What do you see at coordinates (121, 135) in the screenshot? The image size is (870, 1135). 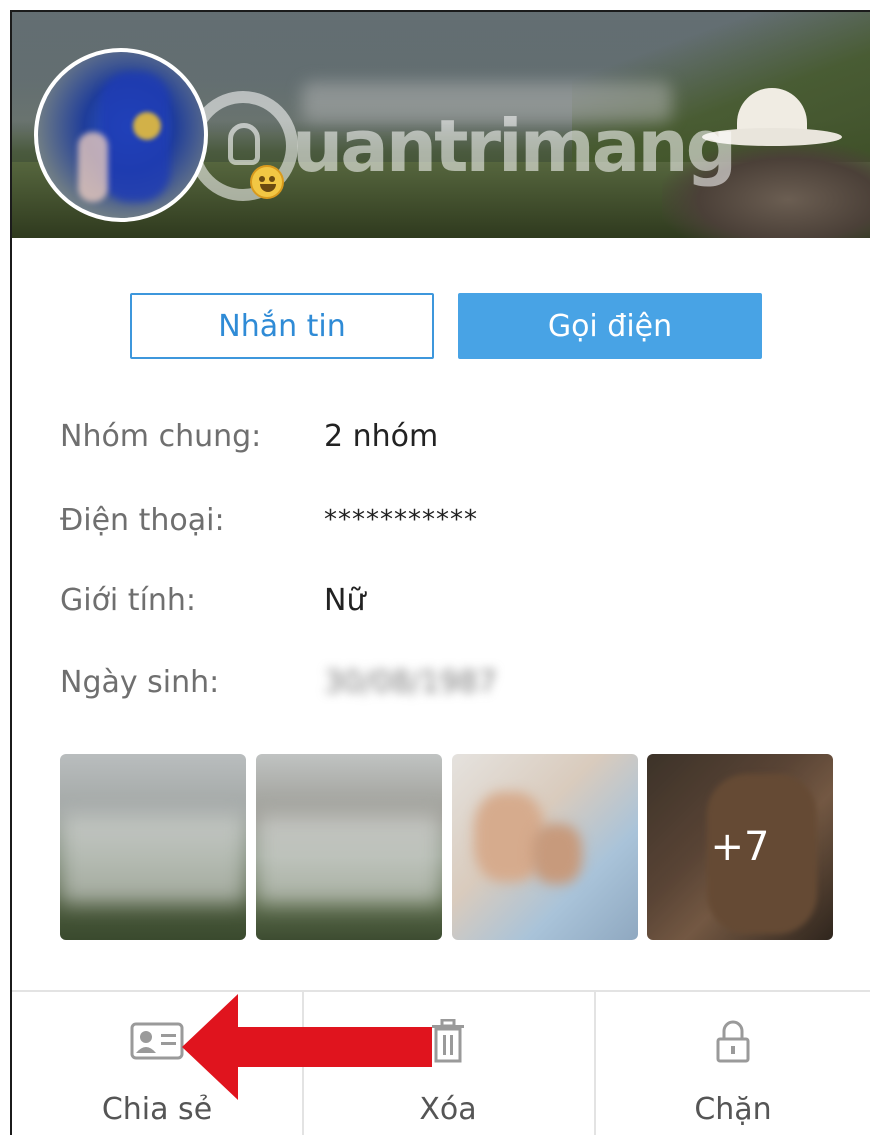 I see `avatar` at bounding box center [121, 135].